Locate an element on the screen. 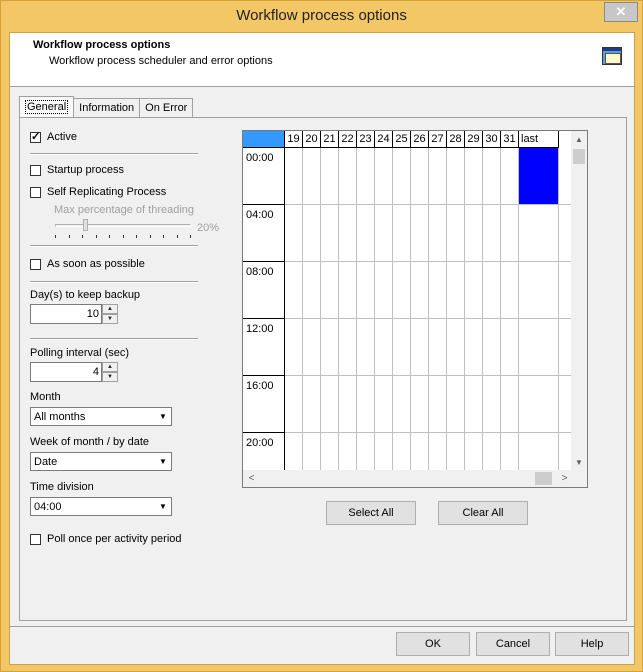  grid-column-header: 20 is located at coordinates (312, 139).